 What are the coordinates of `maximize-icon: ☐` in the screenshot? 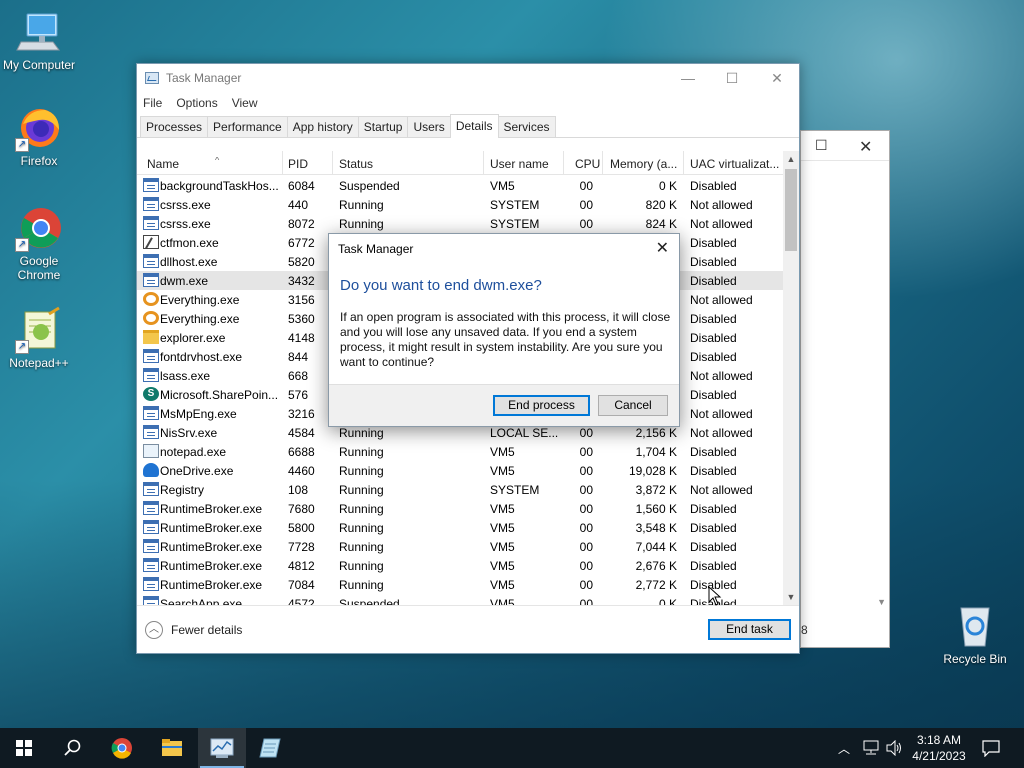 It's located at (821, 145).